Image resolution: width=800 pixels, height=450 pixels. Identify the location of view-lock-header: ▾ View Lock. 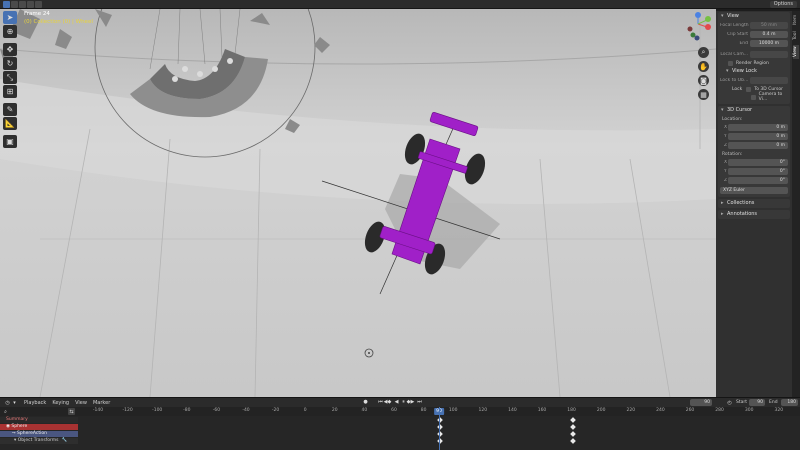
(754, 71).